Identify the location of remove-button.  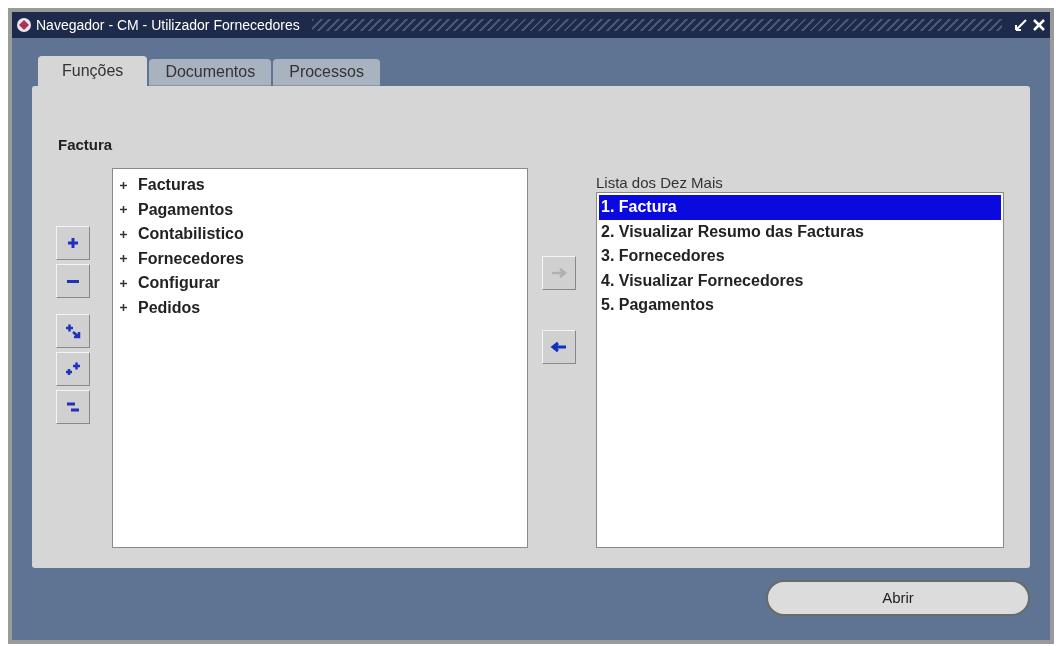
(559, 347).